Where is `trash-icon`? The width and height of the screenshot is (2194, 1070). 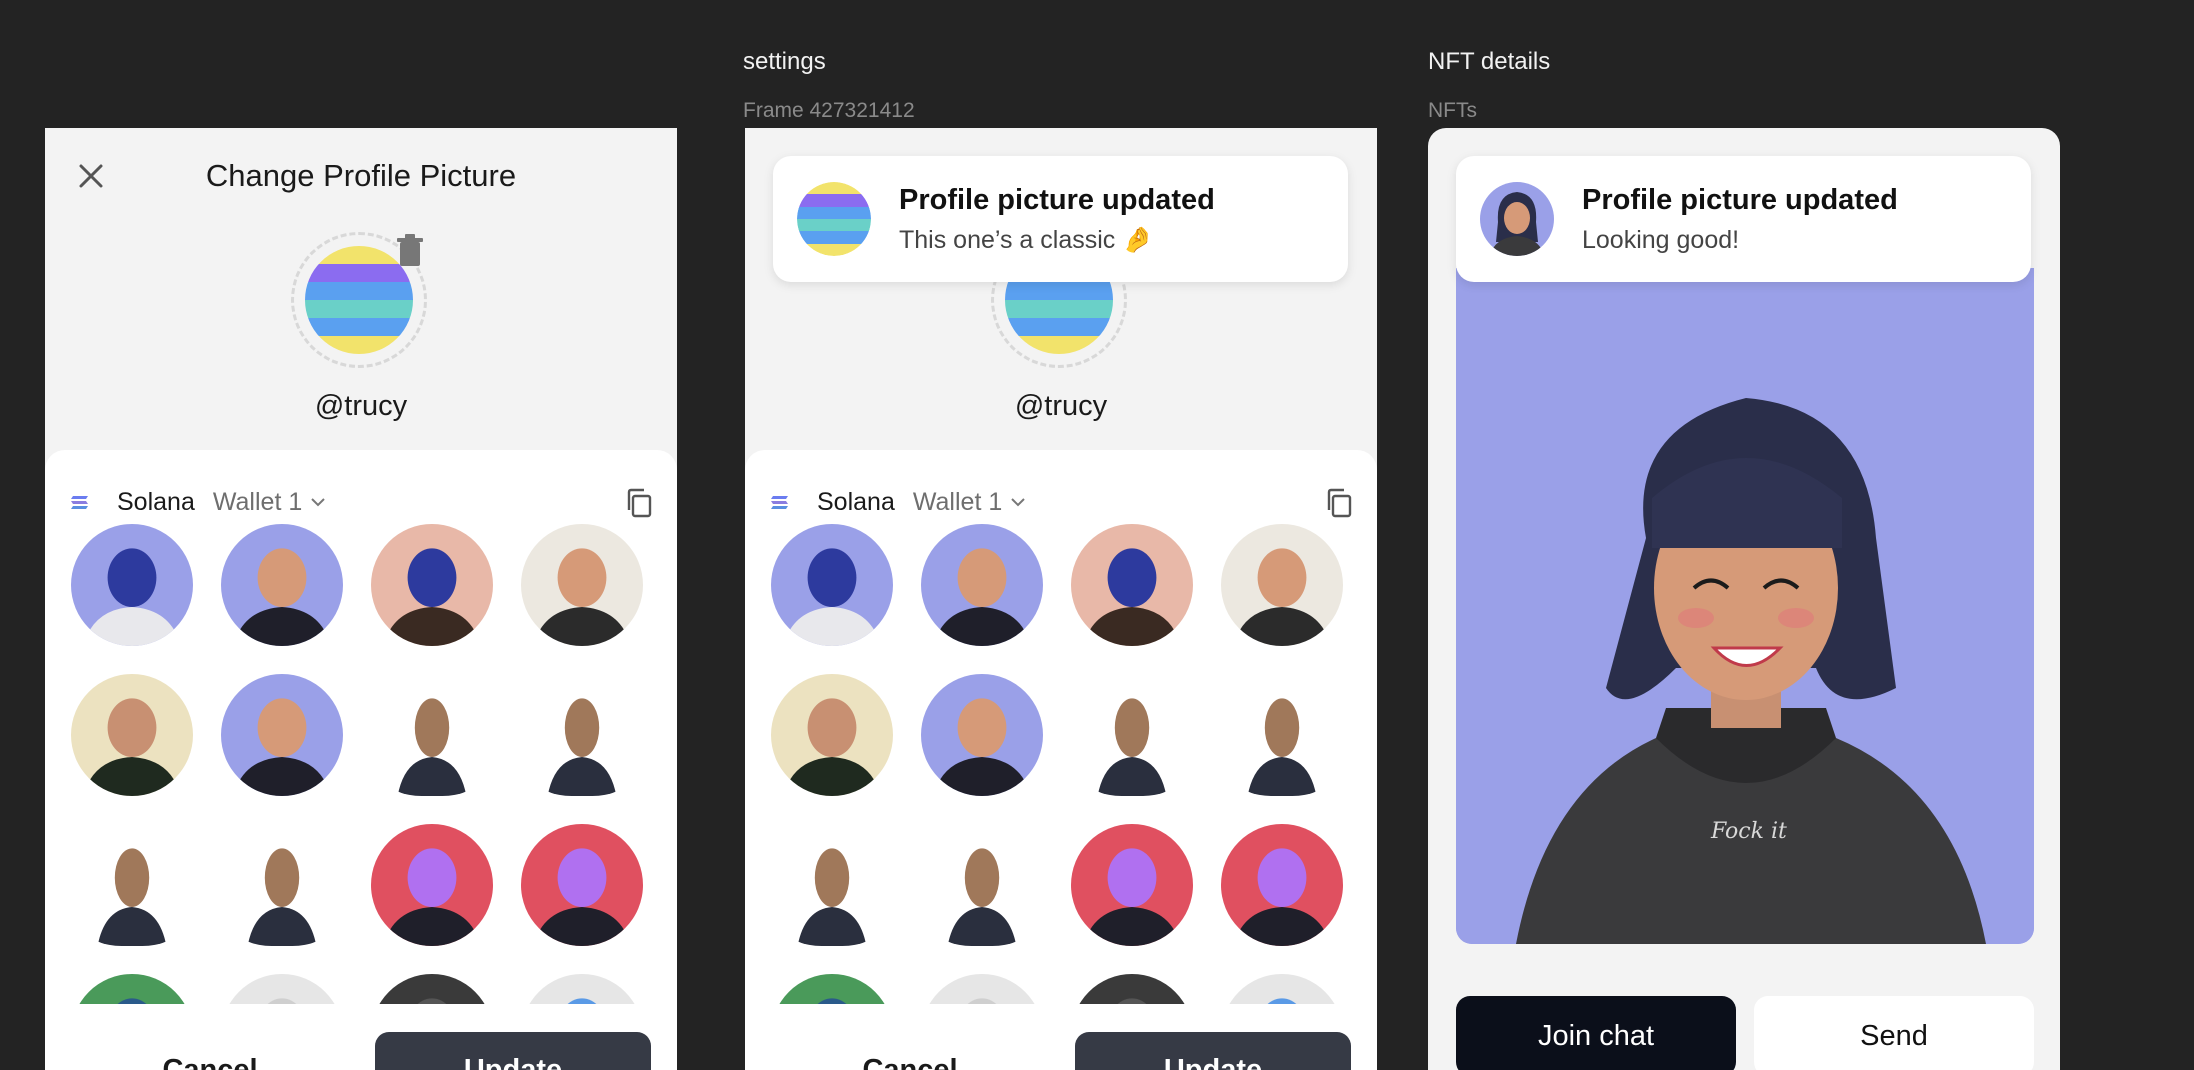 trash-icon is located at coordinates (410, 251).